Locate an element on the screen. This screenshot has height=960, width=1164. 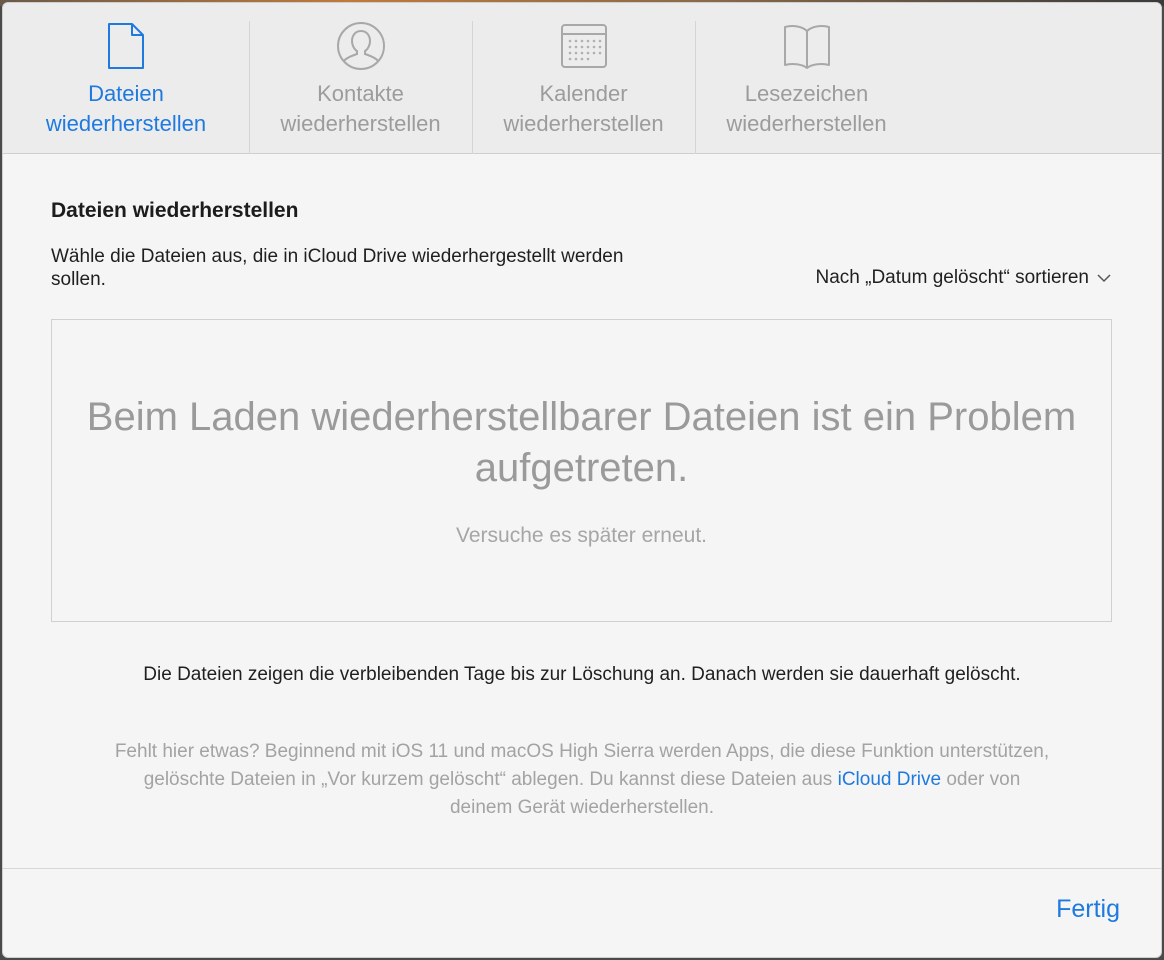
book-icon is located at coordinates (807, 46).